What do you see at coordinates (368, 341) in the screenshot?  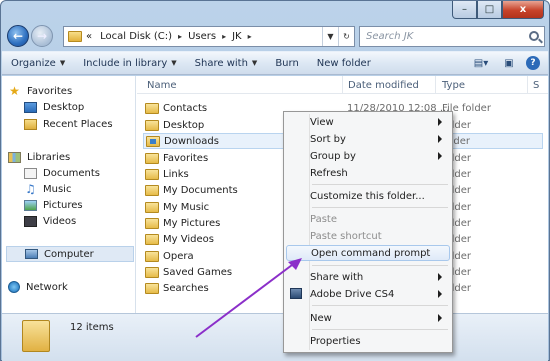 I see `menu-item-properties: Properties` at bounding box center [368, 341].